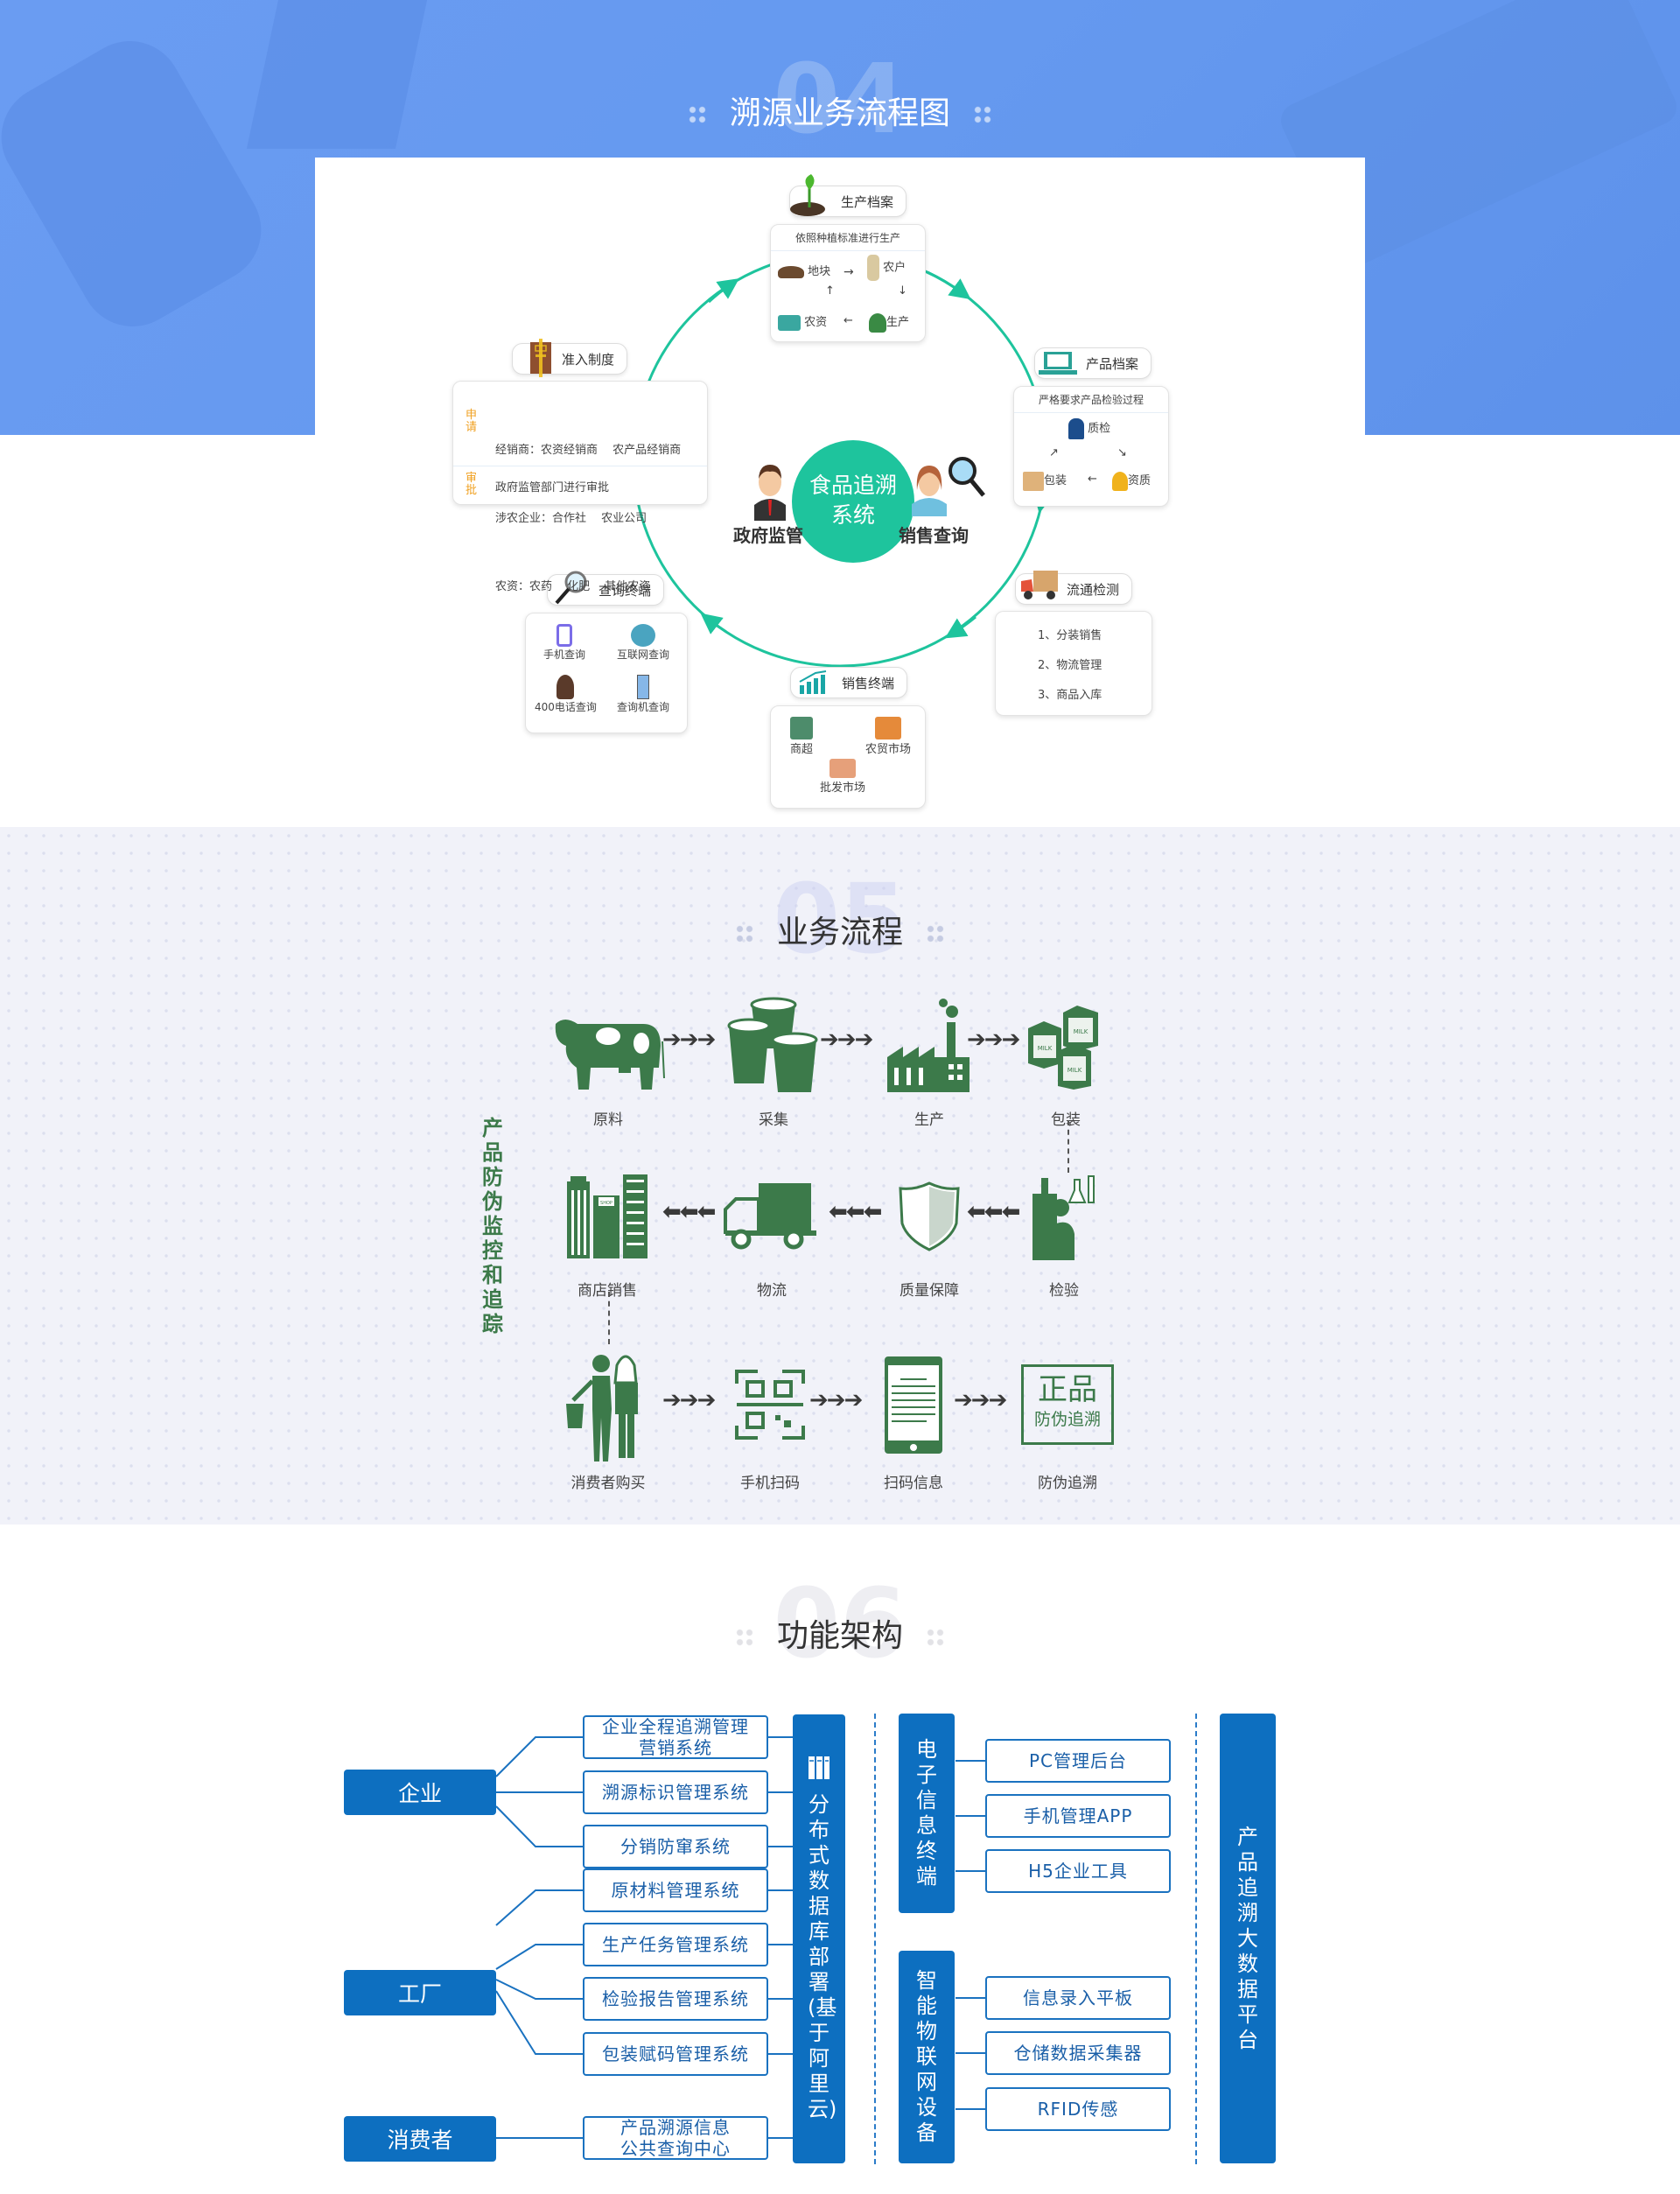 The height and width of the screenshot is (2194, 1680). Describe the element at coordinates (1078, 1998) in the screenshot. I see `iot-input-tablet: 信息录入平板` at that location.